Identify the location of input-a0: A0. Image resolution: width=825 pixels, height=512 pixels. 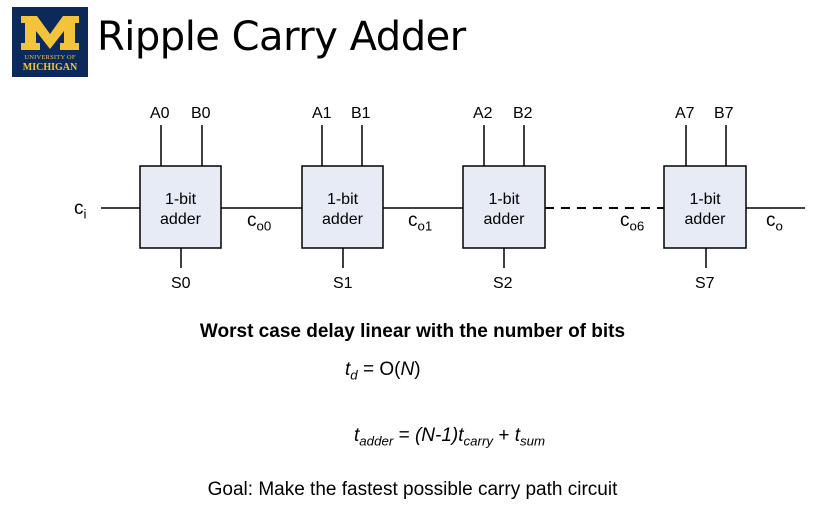
(160, 113).